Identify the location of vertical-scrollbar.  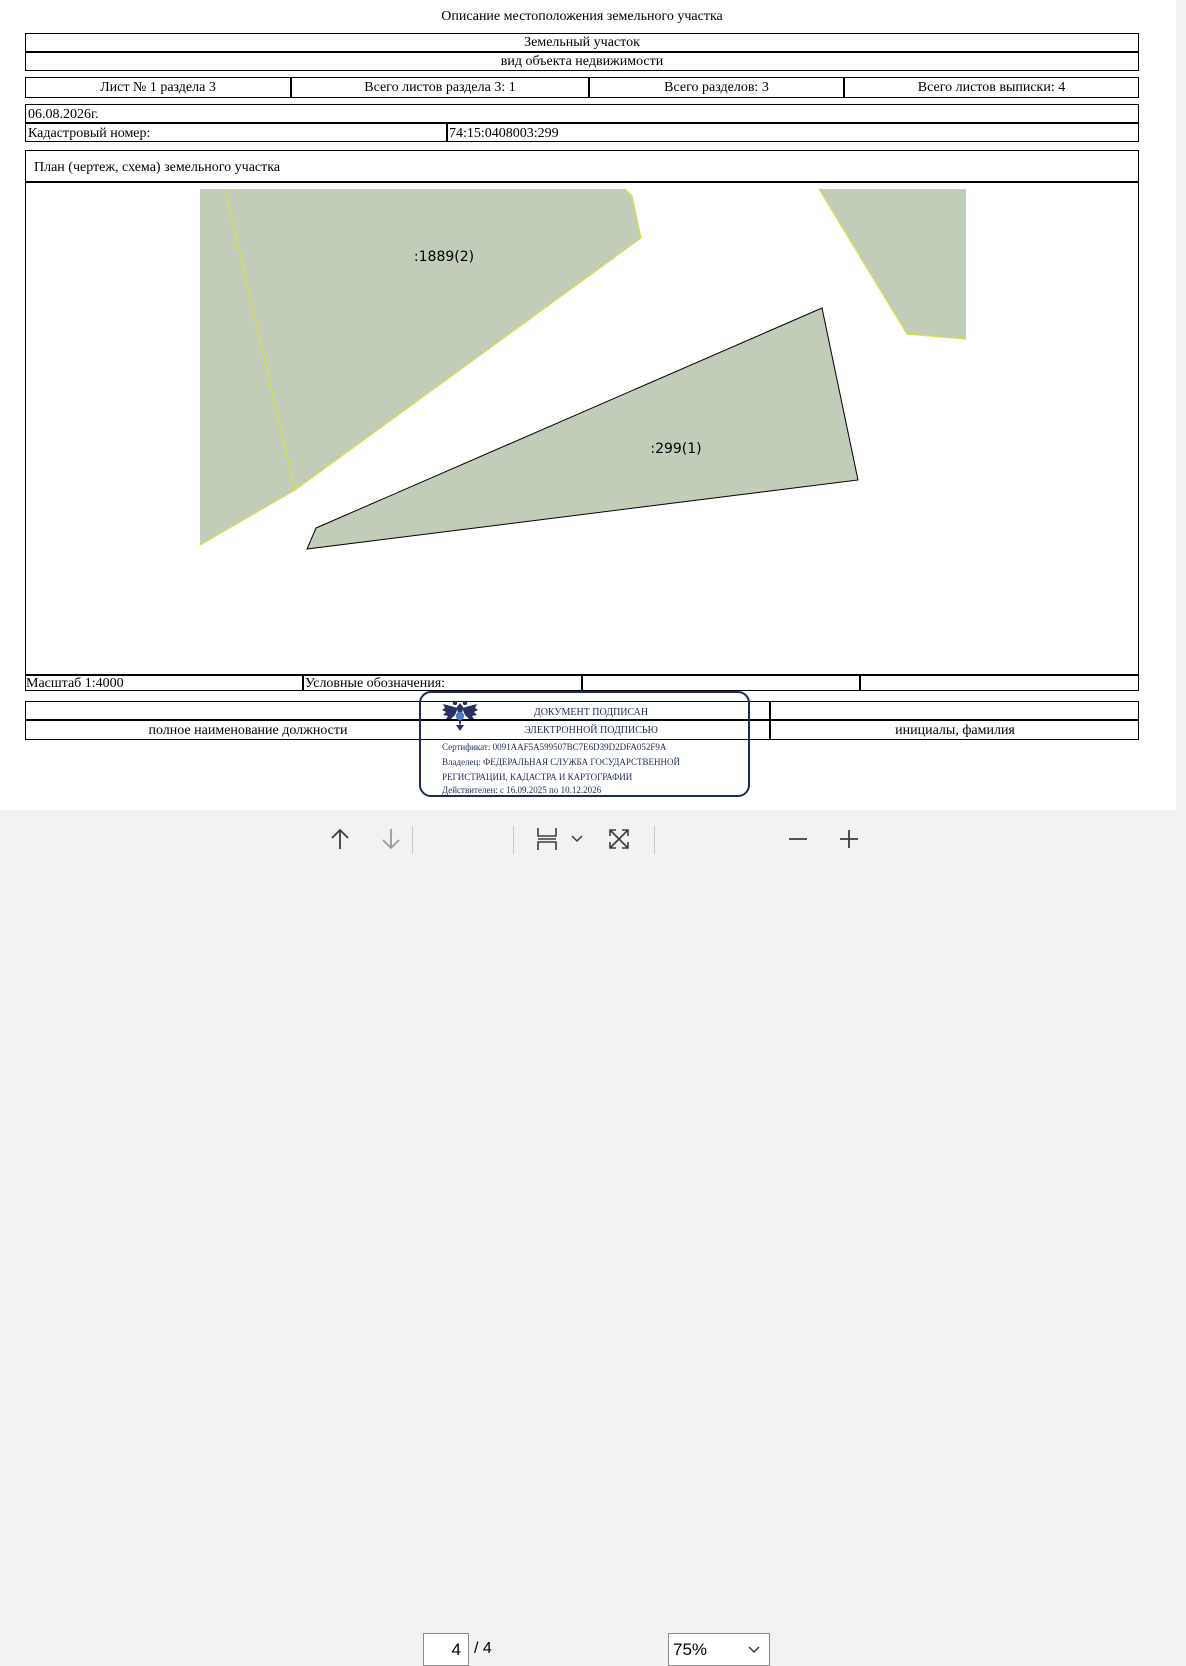
(1181, 405).